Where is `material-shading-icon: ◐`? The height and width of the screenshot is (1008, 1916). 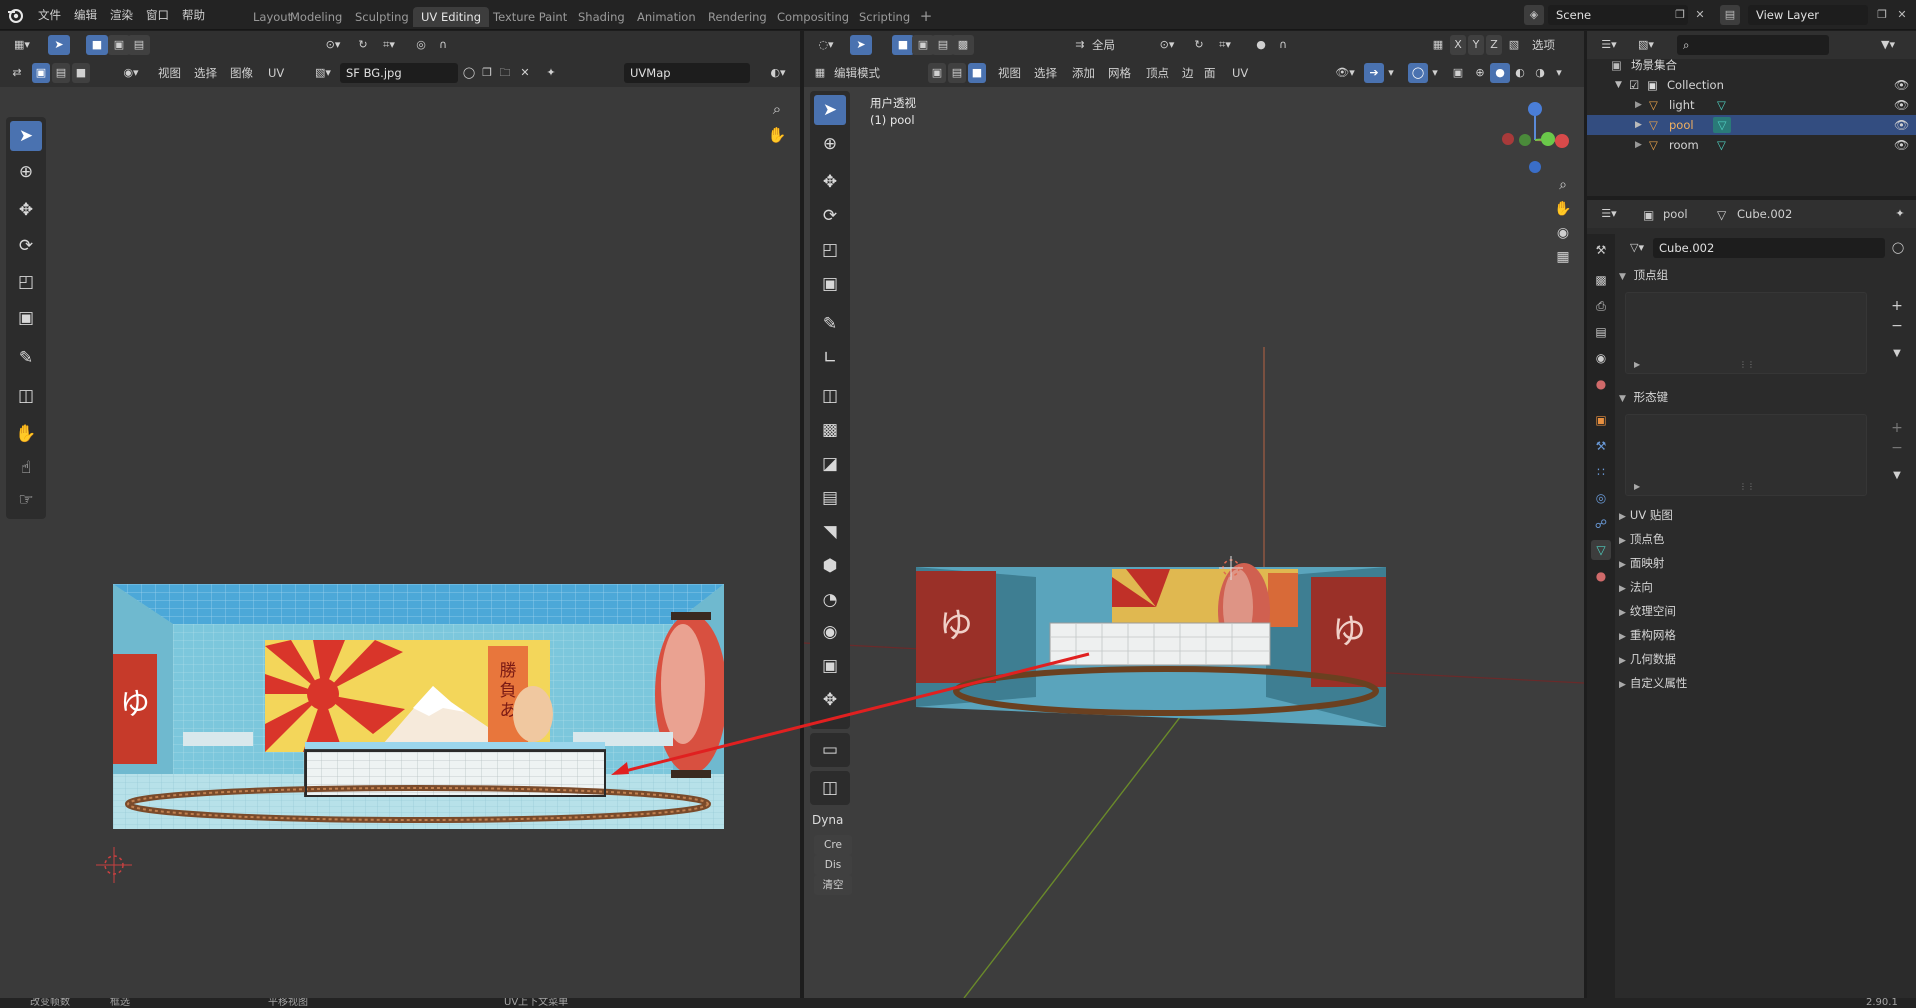 material-shading-icon: ◐ is located at coordinates (1520, 73).